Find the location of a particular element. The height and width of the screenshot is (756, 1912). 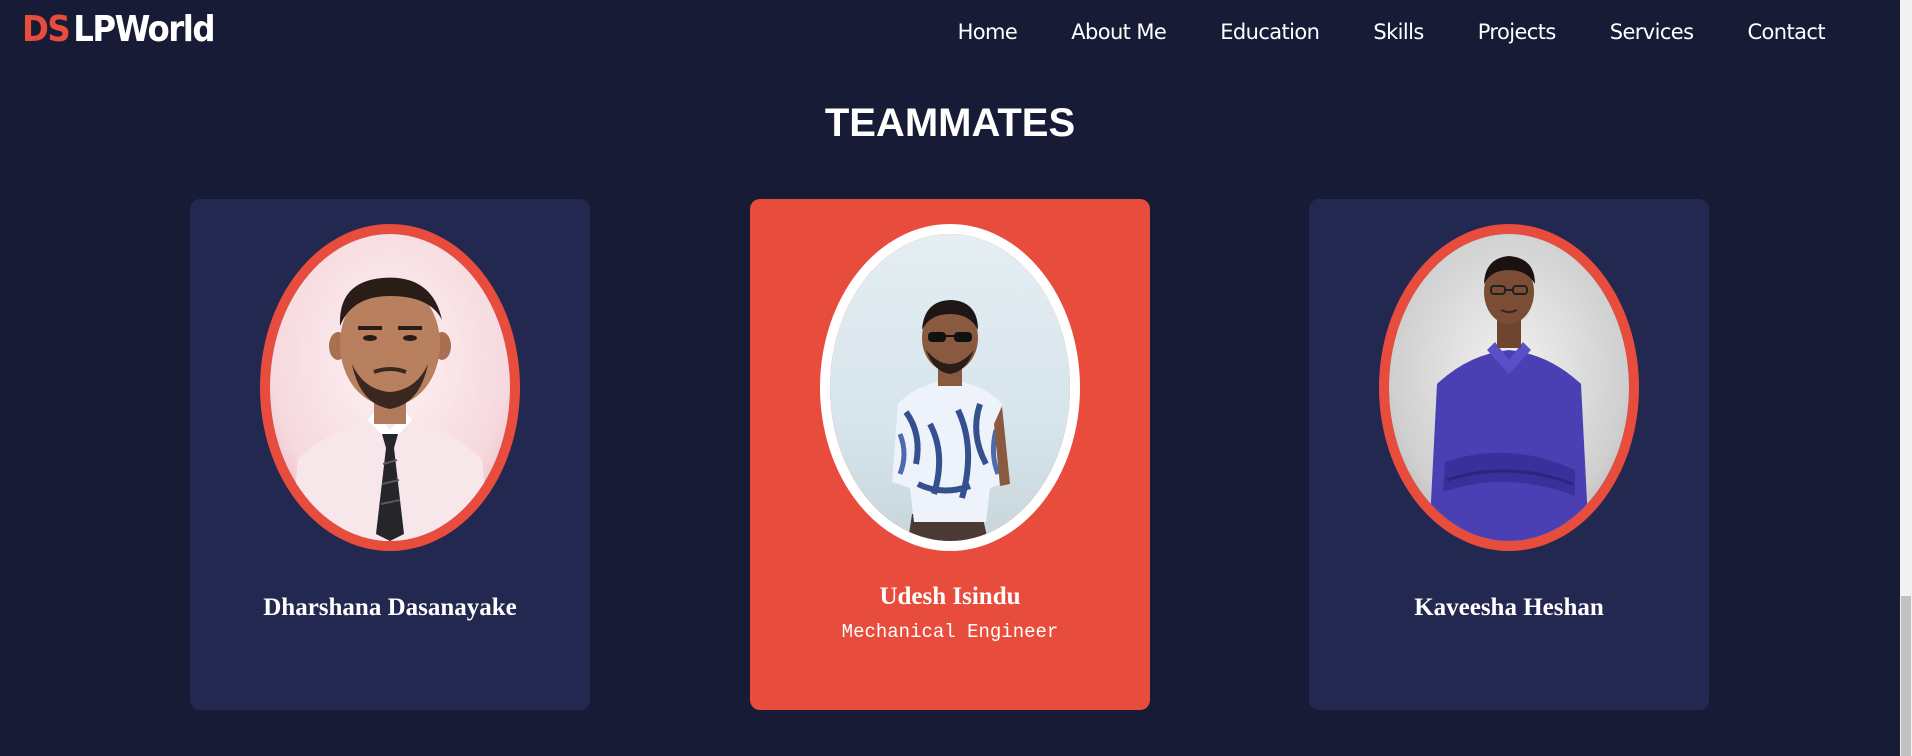

teammate-name: Dharshana Dasanayake is located at coordinates (390, 607).